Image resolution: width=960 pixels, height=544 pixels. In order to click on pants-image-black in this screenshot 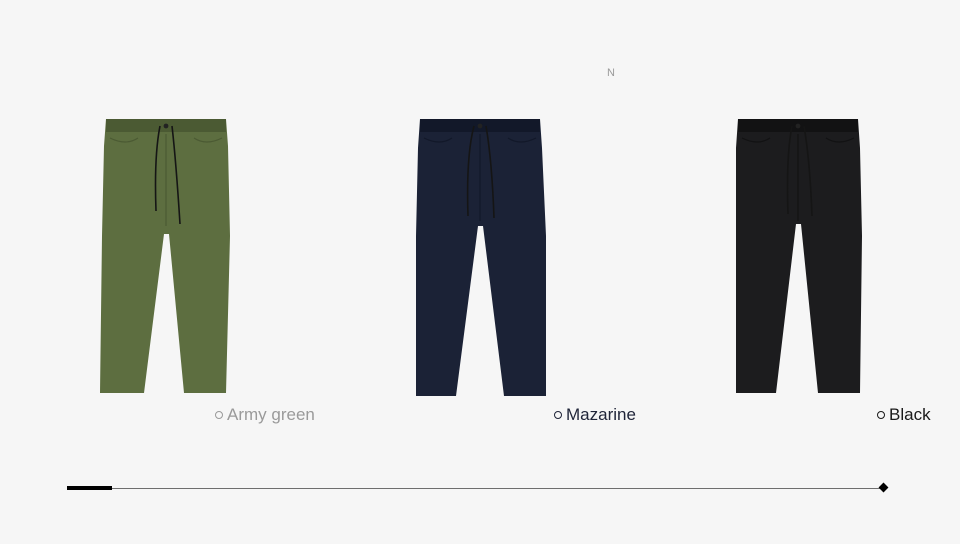, I will do `click(802, 257)`.